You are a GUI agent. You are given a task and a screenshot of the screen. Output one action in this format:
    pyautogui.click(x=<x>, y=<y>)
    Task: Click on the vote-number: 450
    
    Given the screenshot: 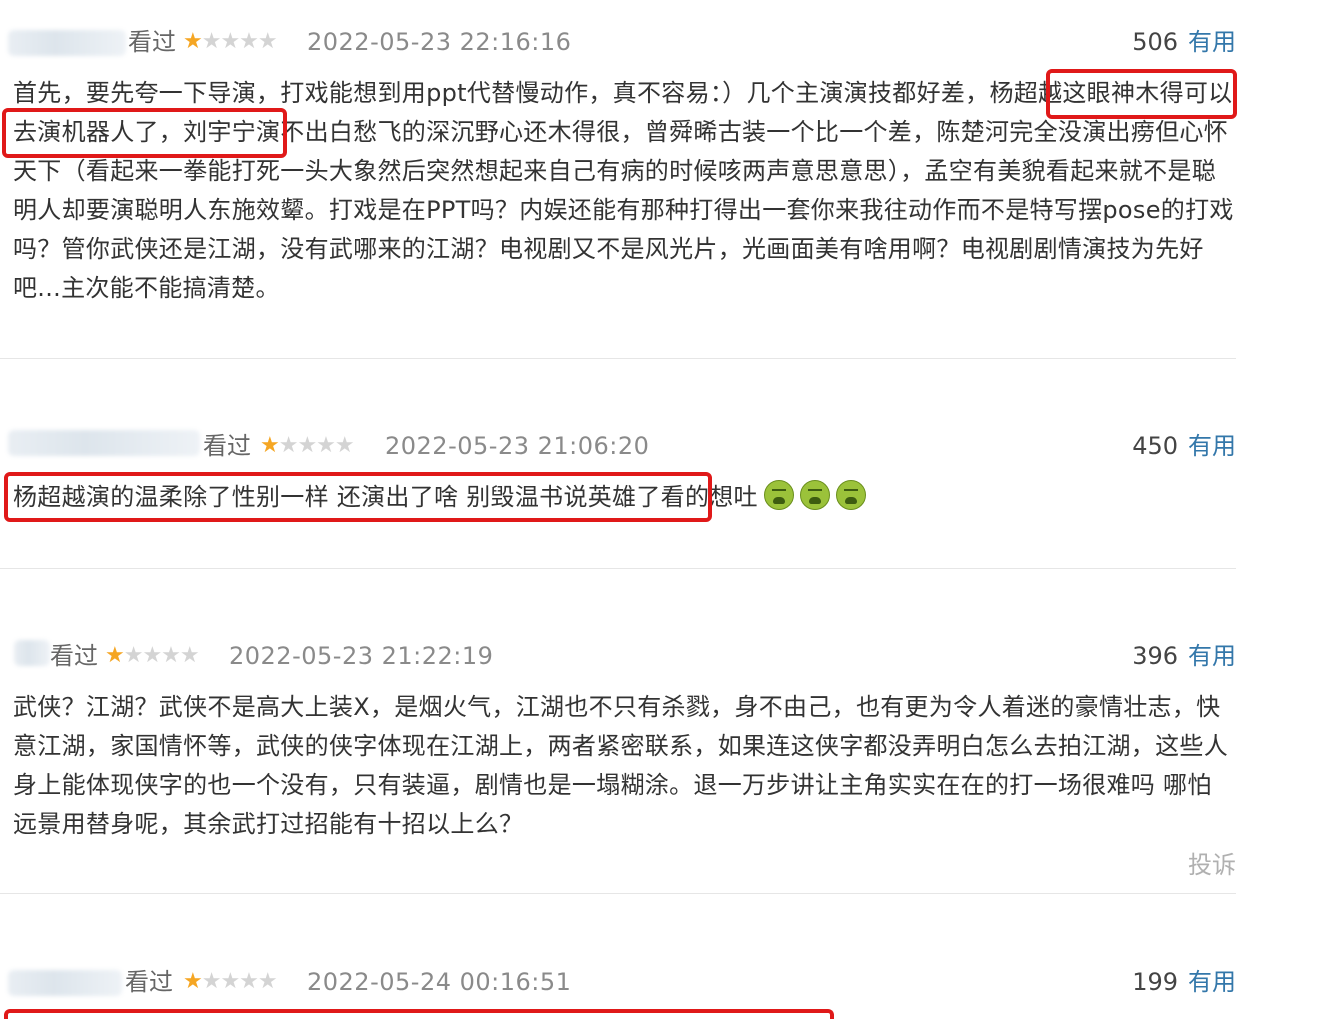 What is the action you would take?
    pyautogui.click(x=1155, y=446)
    